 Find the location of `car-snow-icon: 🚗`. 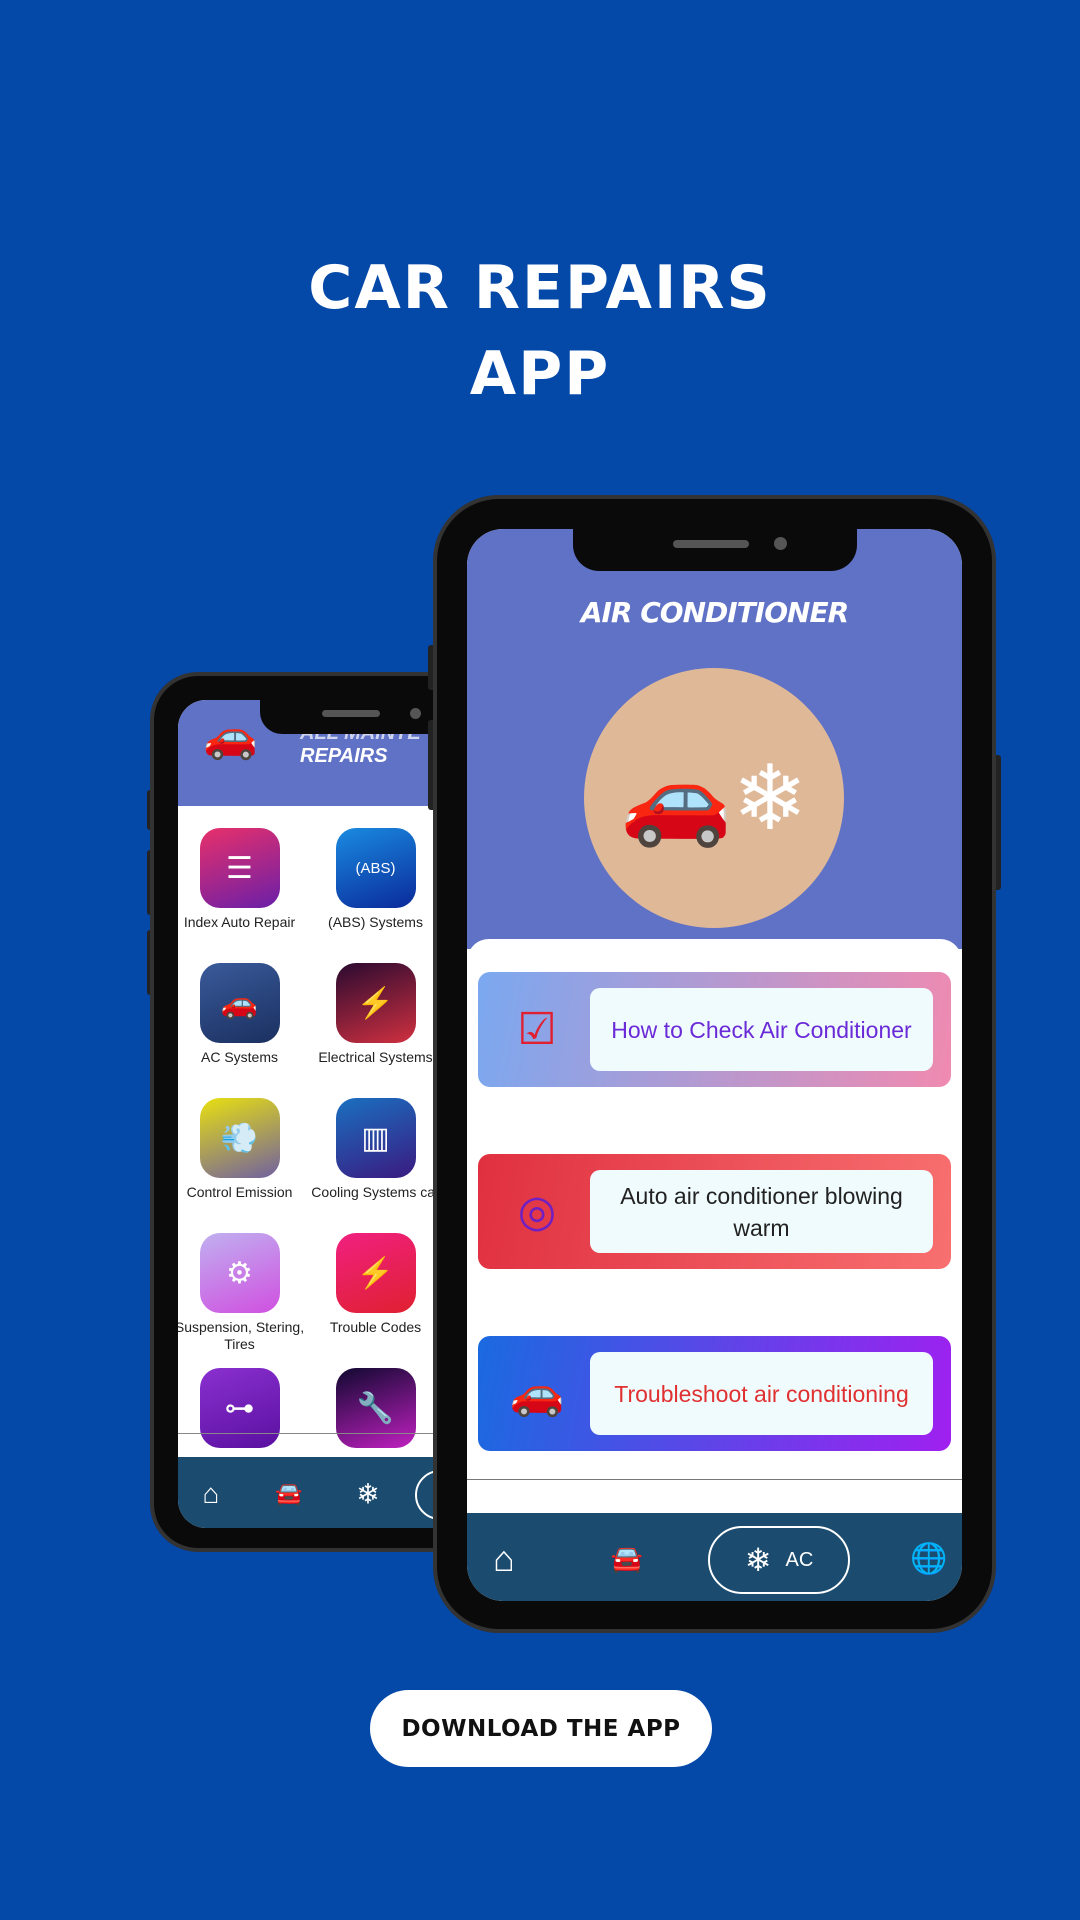

car-snow-icon: 🚗 is located at coordinates (239, 1003).